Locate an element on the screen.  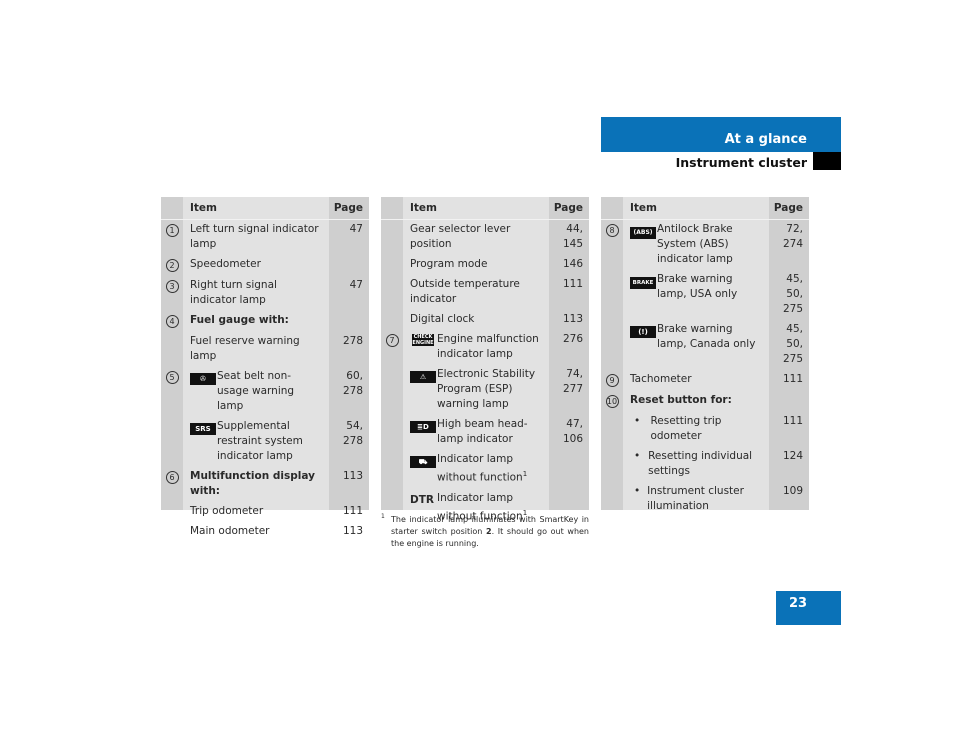
item-cell: ≣D High beam head-lamp indicator is located at coordinates (476, 432).